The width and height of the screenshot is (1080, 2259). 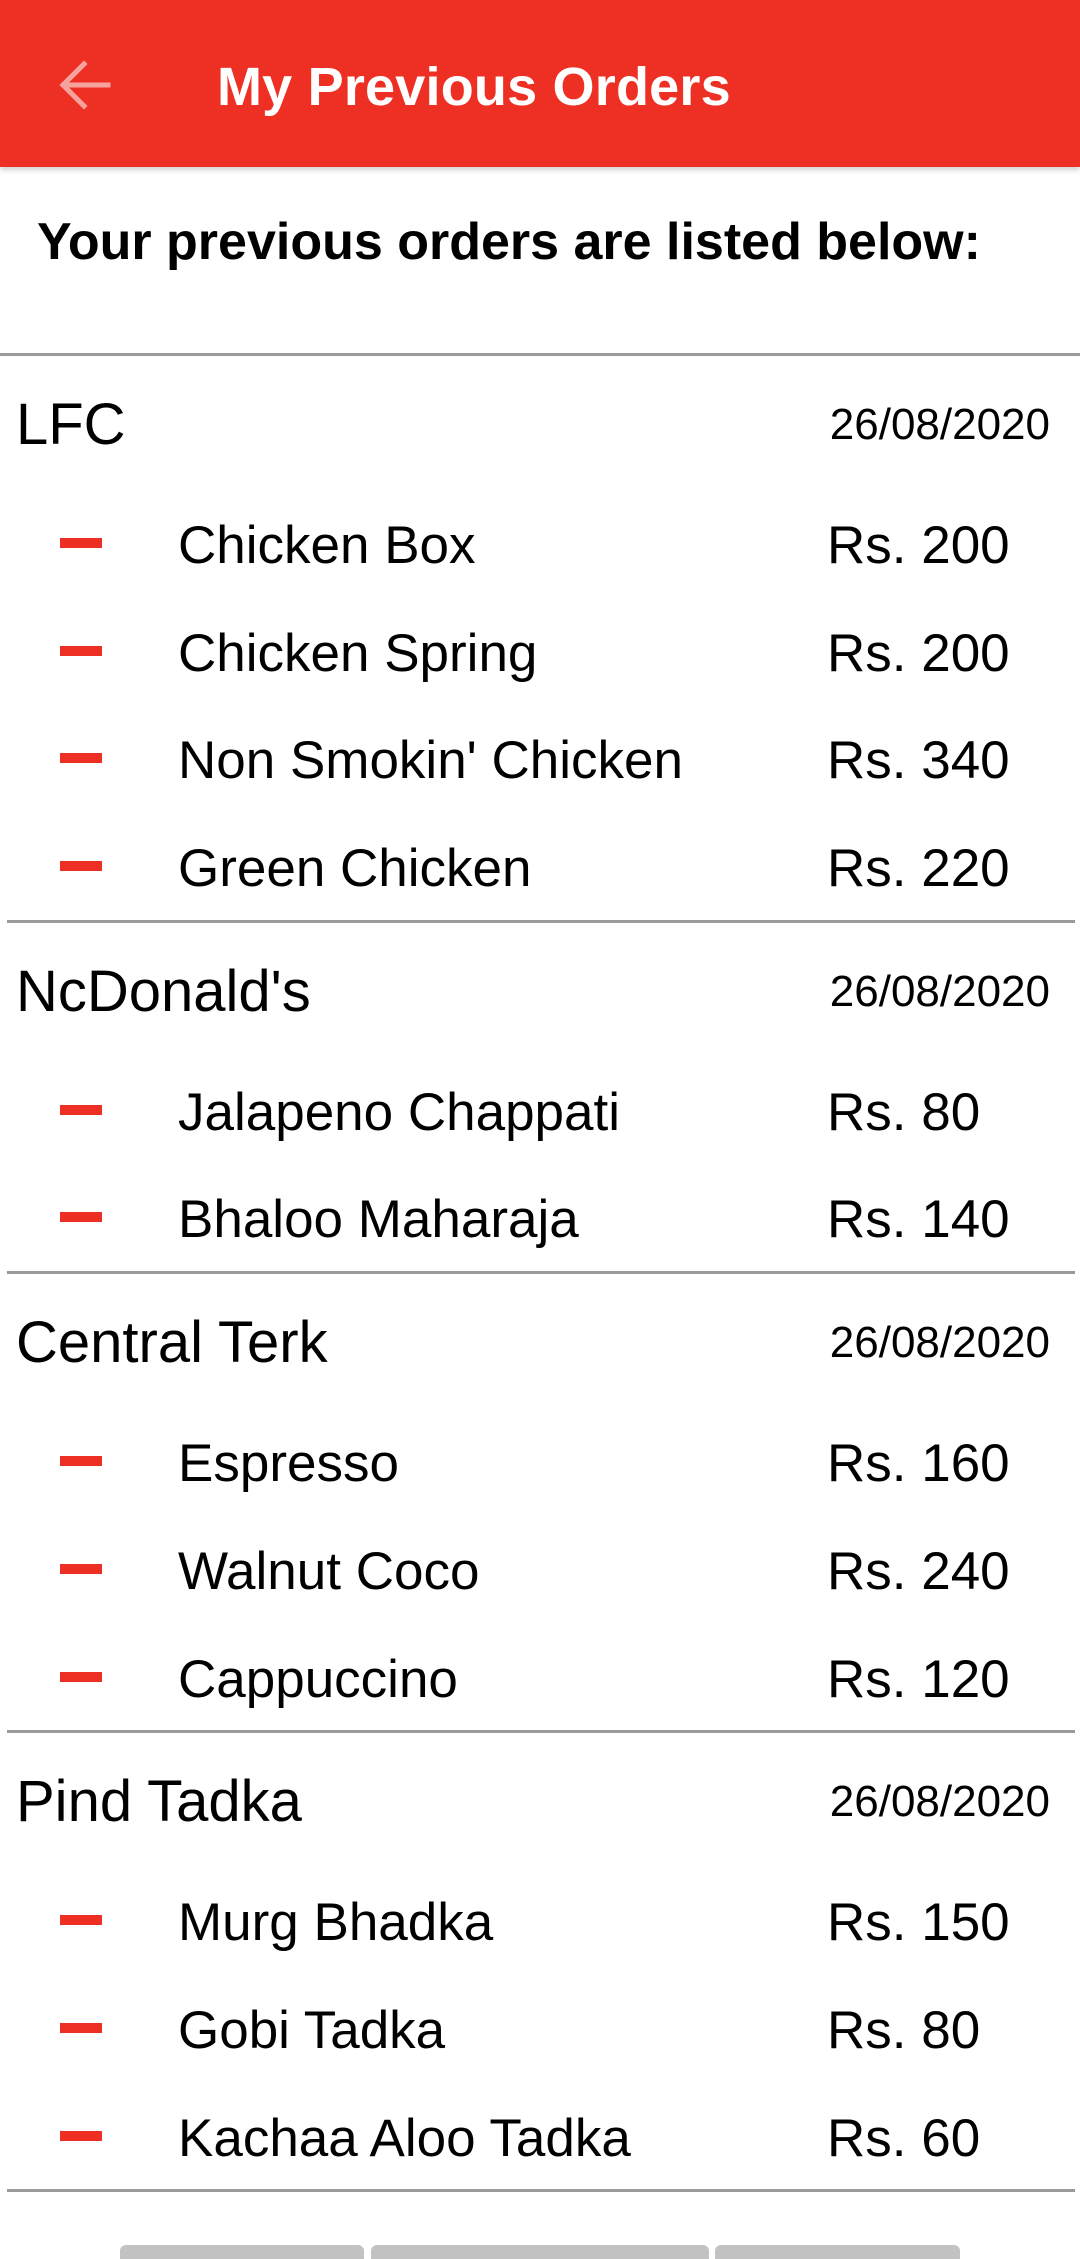 I want to click on page-title: My Previous Orders, so click(x=474, y=87).